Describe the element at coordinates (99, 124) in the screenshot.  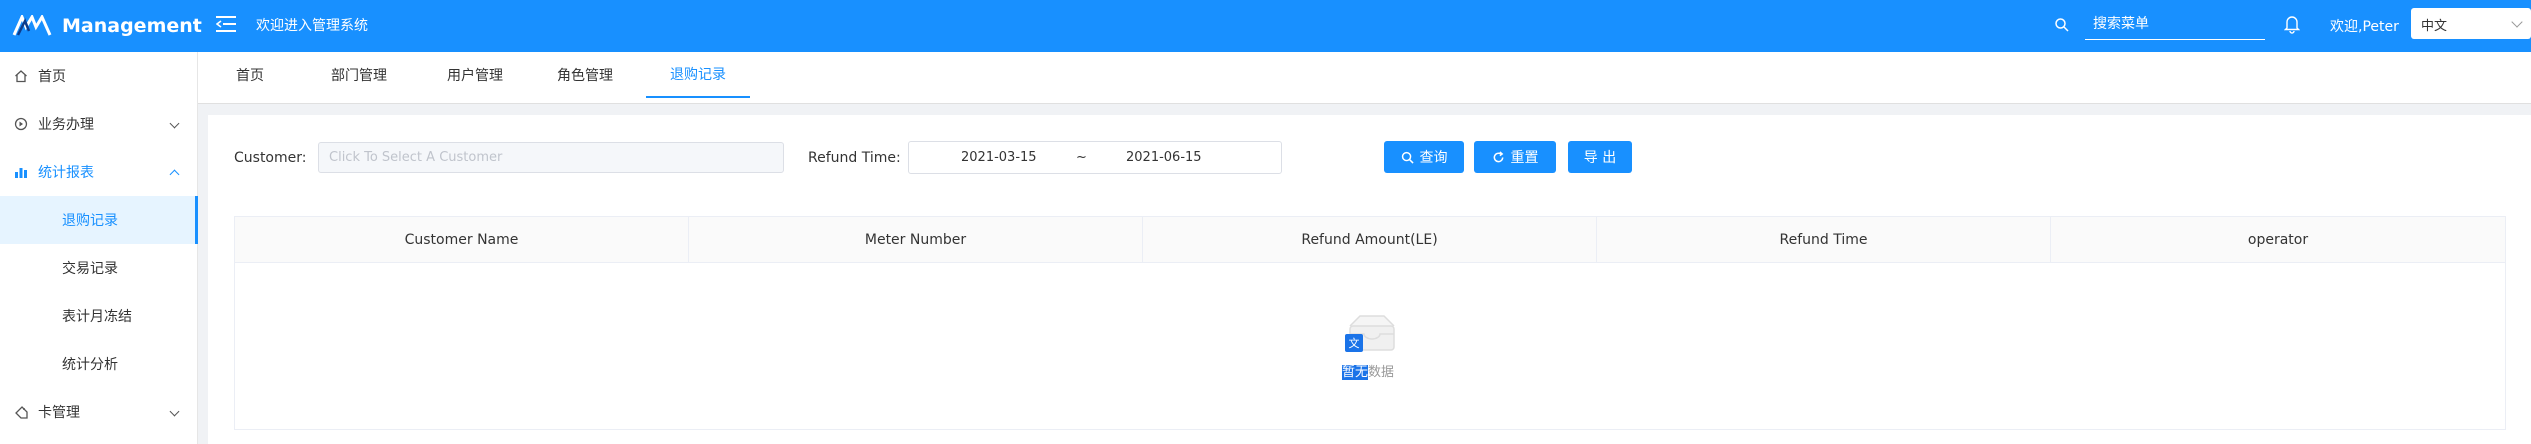
I see `sidebar-item-business: 业务办理` at that location.